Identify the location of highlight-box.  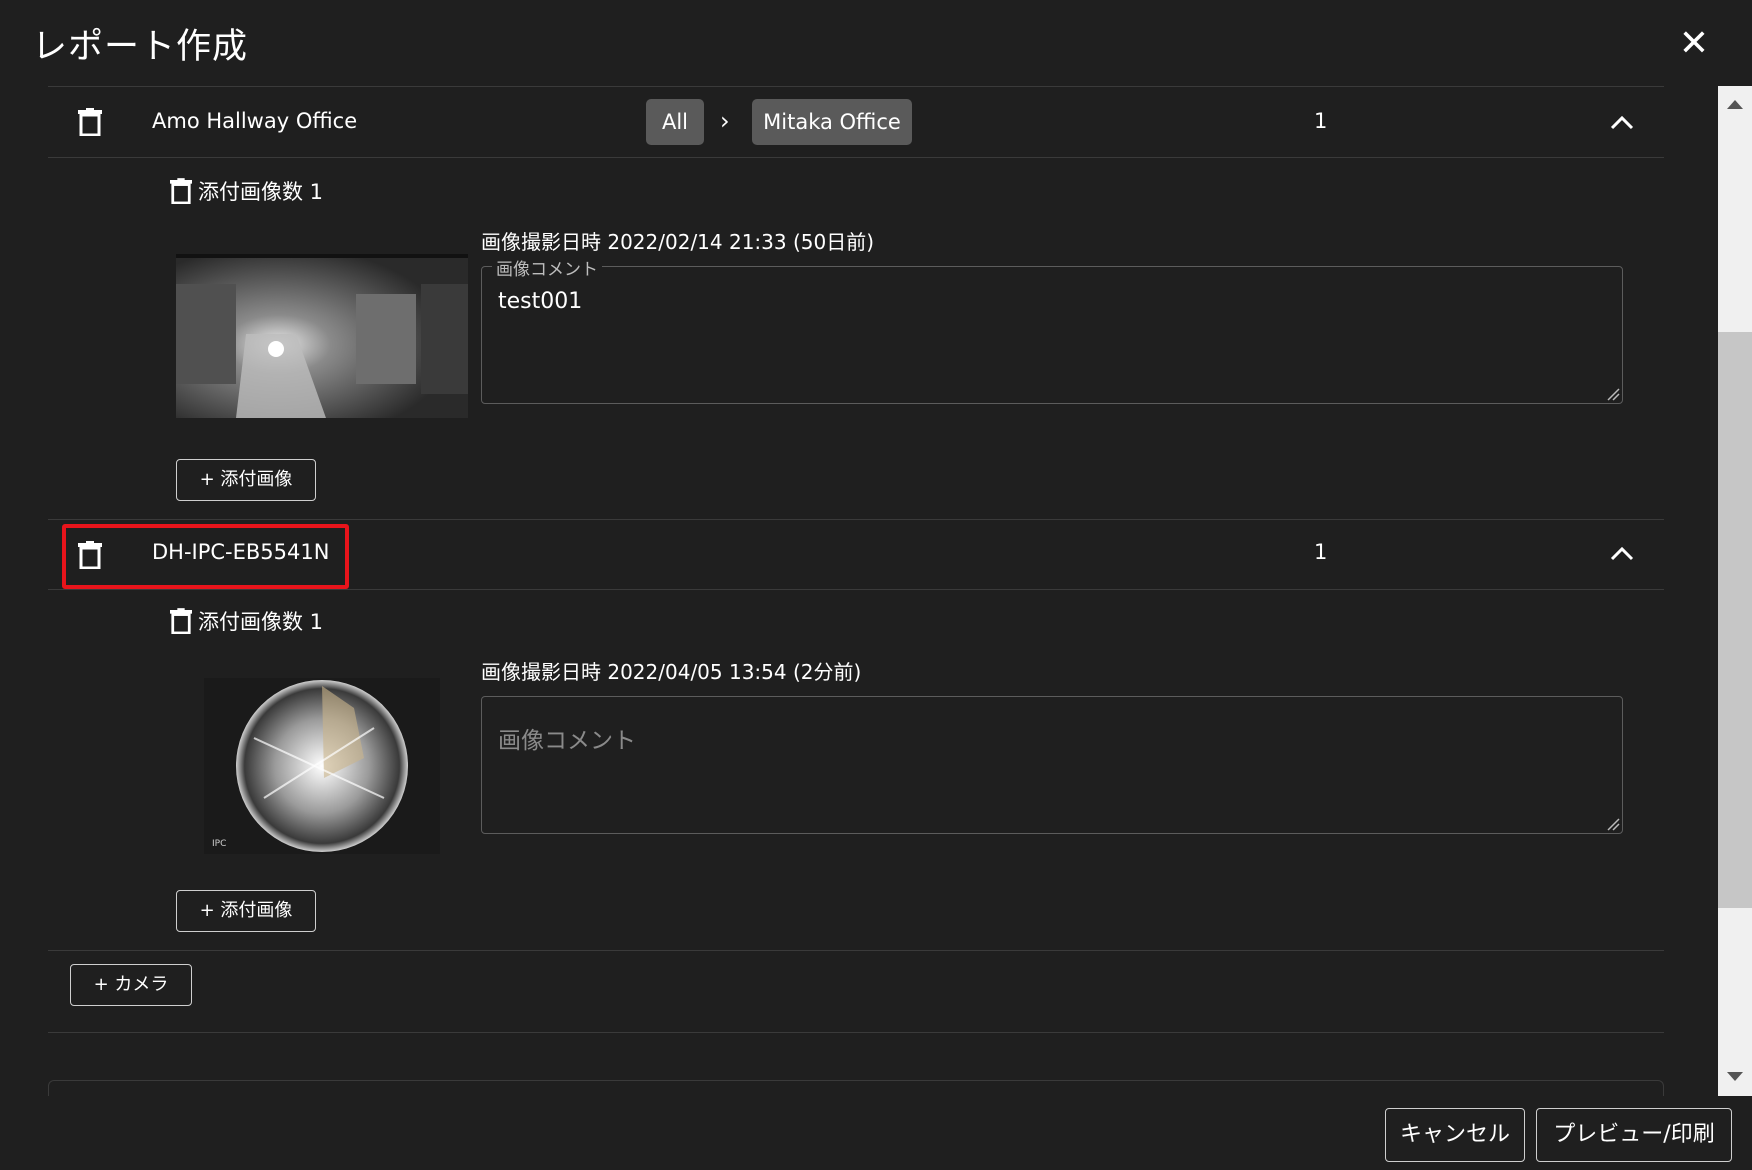
(205, 556).